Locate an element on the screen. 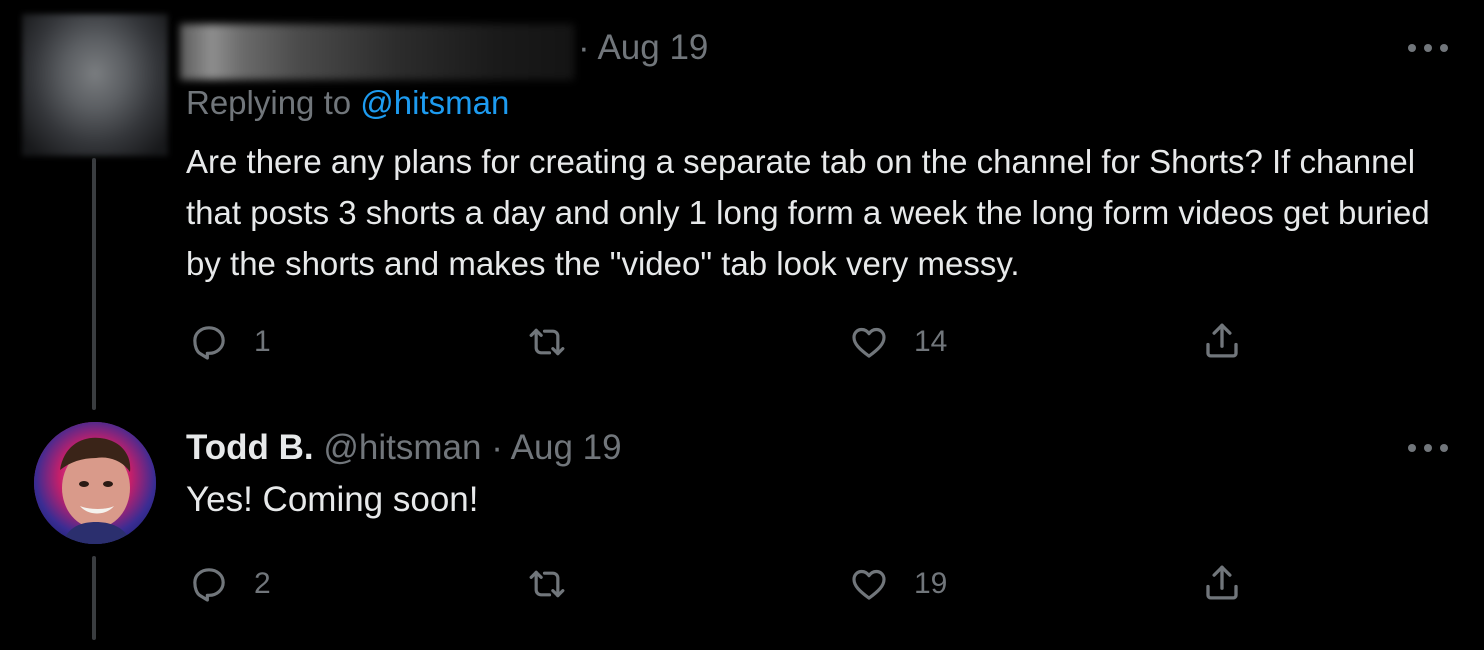  avatar-photo-icon is located at coordinates (95, 483).